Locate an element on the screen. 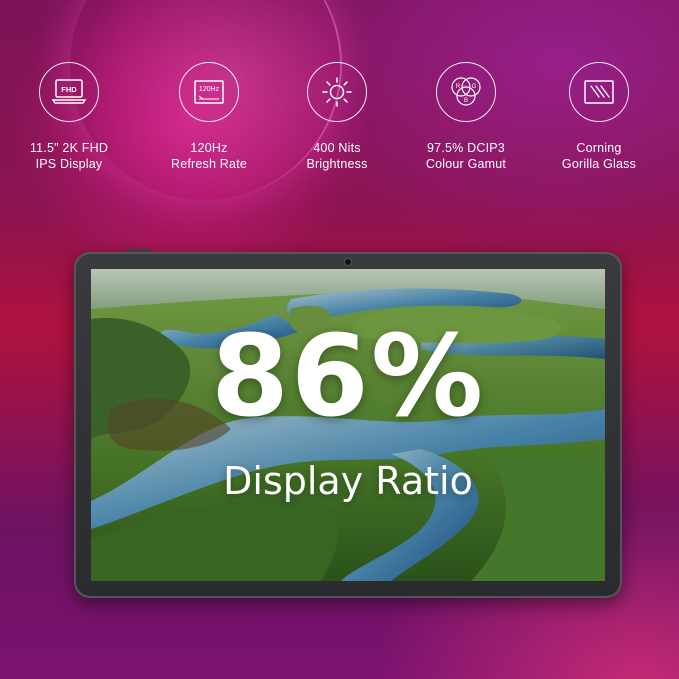  feature-glass: Corning Gorilla Glass is located at coordinates (599, 117).